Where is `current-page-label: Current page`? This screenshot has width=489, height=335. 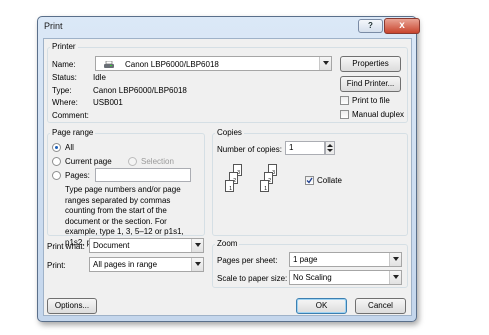 current-page-label: Current page is located at coordinates (88, 161).